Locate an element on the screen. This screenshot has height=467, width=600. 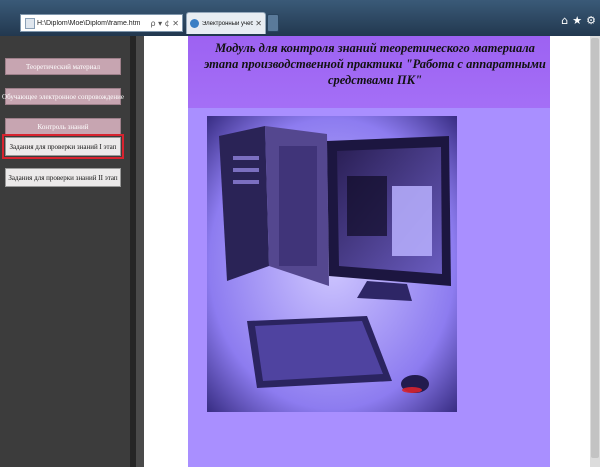
address-url: H:\Diplom\Moe\Diplom\frame.htm is located at coordinates (93, 23).